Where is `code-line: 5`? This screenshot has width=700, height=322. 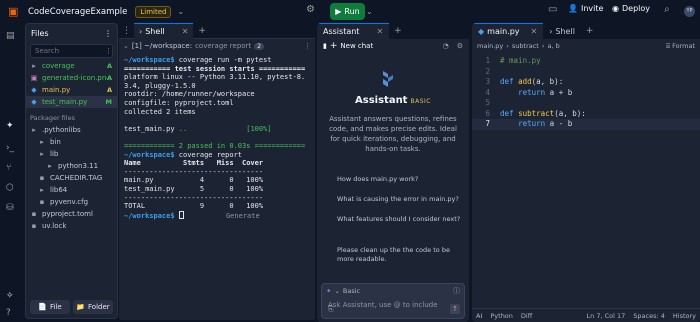 code-line: 5 is located at coordinates (586, 103).